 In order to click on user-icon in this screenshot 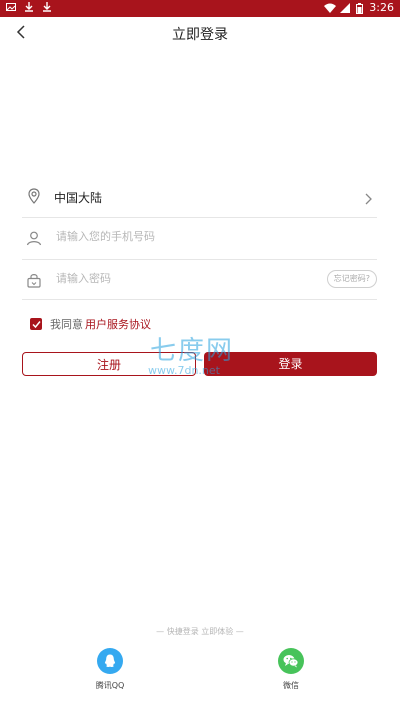, I will do `click(34, 238)`.